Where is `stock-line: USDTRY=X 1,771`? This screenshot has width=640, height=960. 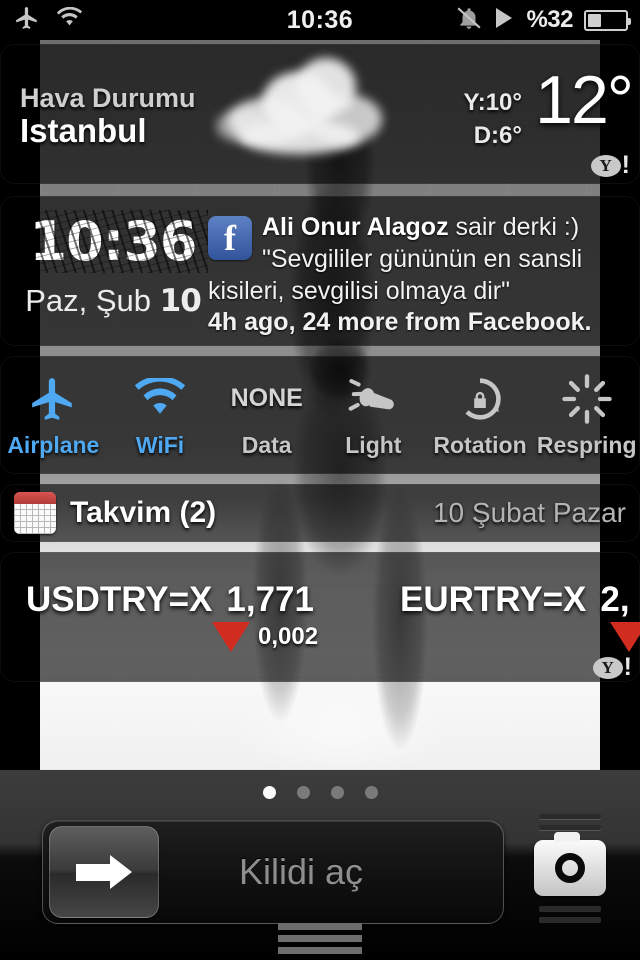
stock-line: USDTRY=X 1,771 is located at coordinates (172, 600).